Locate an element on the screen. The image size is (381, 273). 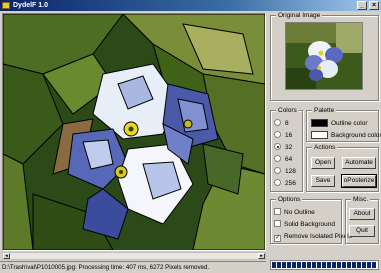
options-label: Options is located at coordinates (289, 199).